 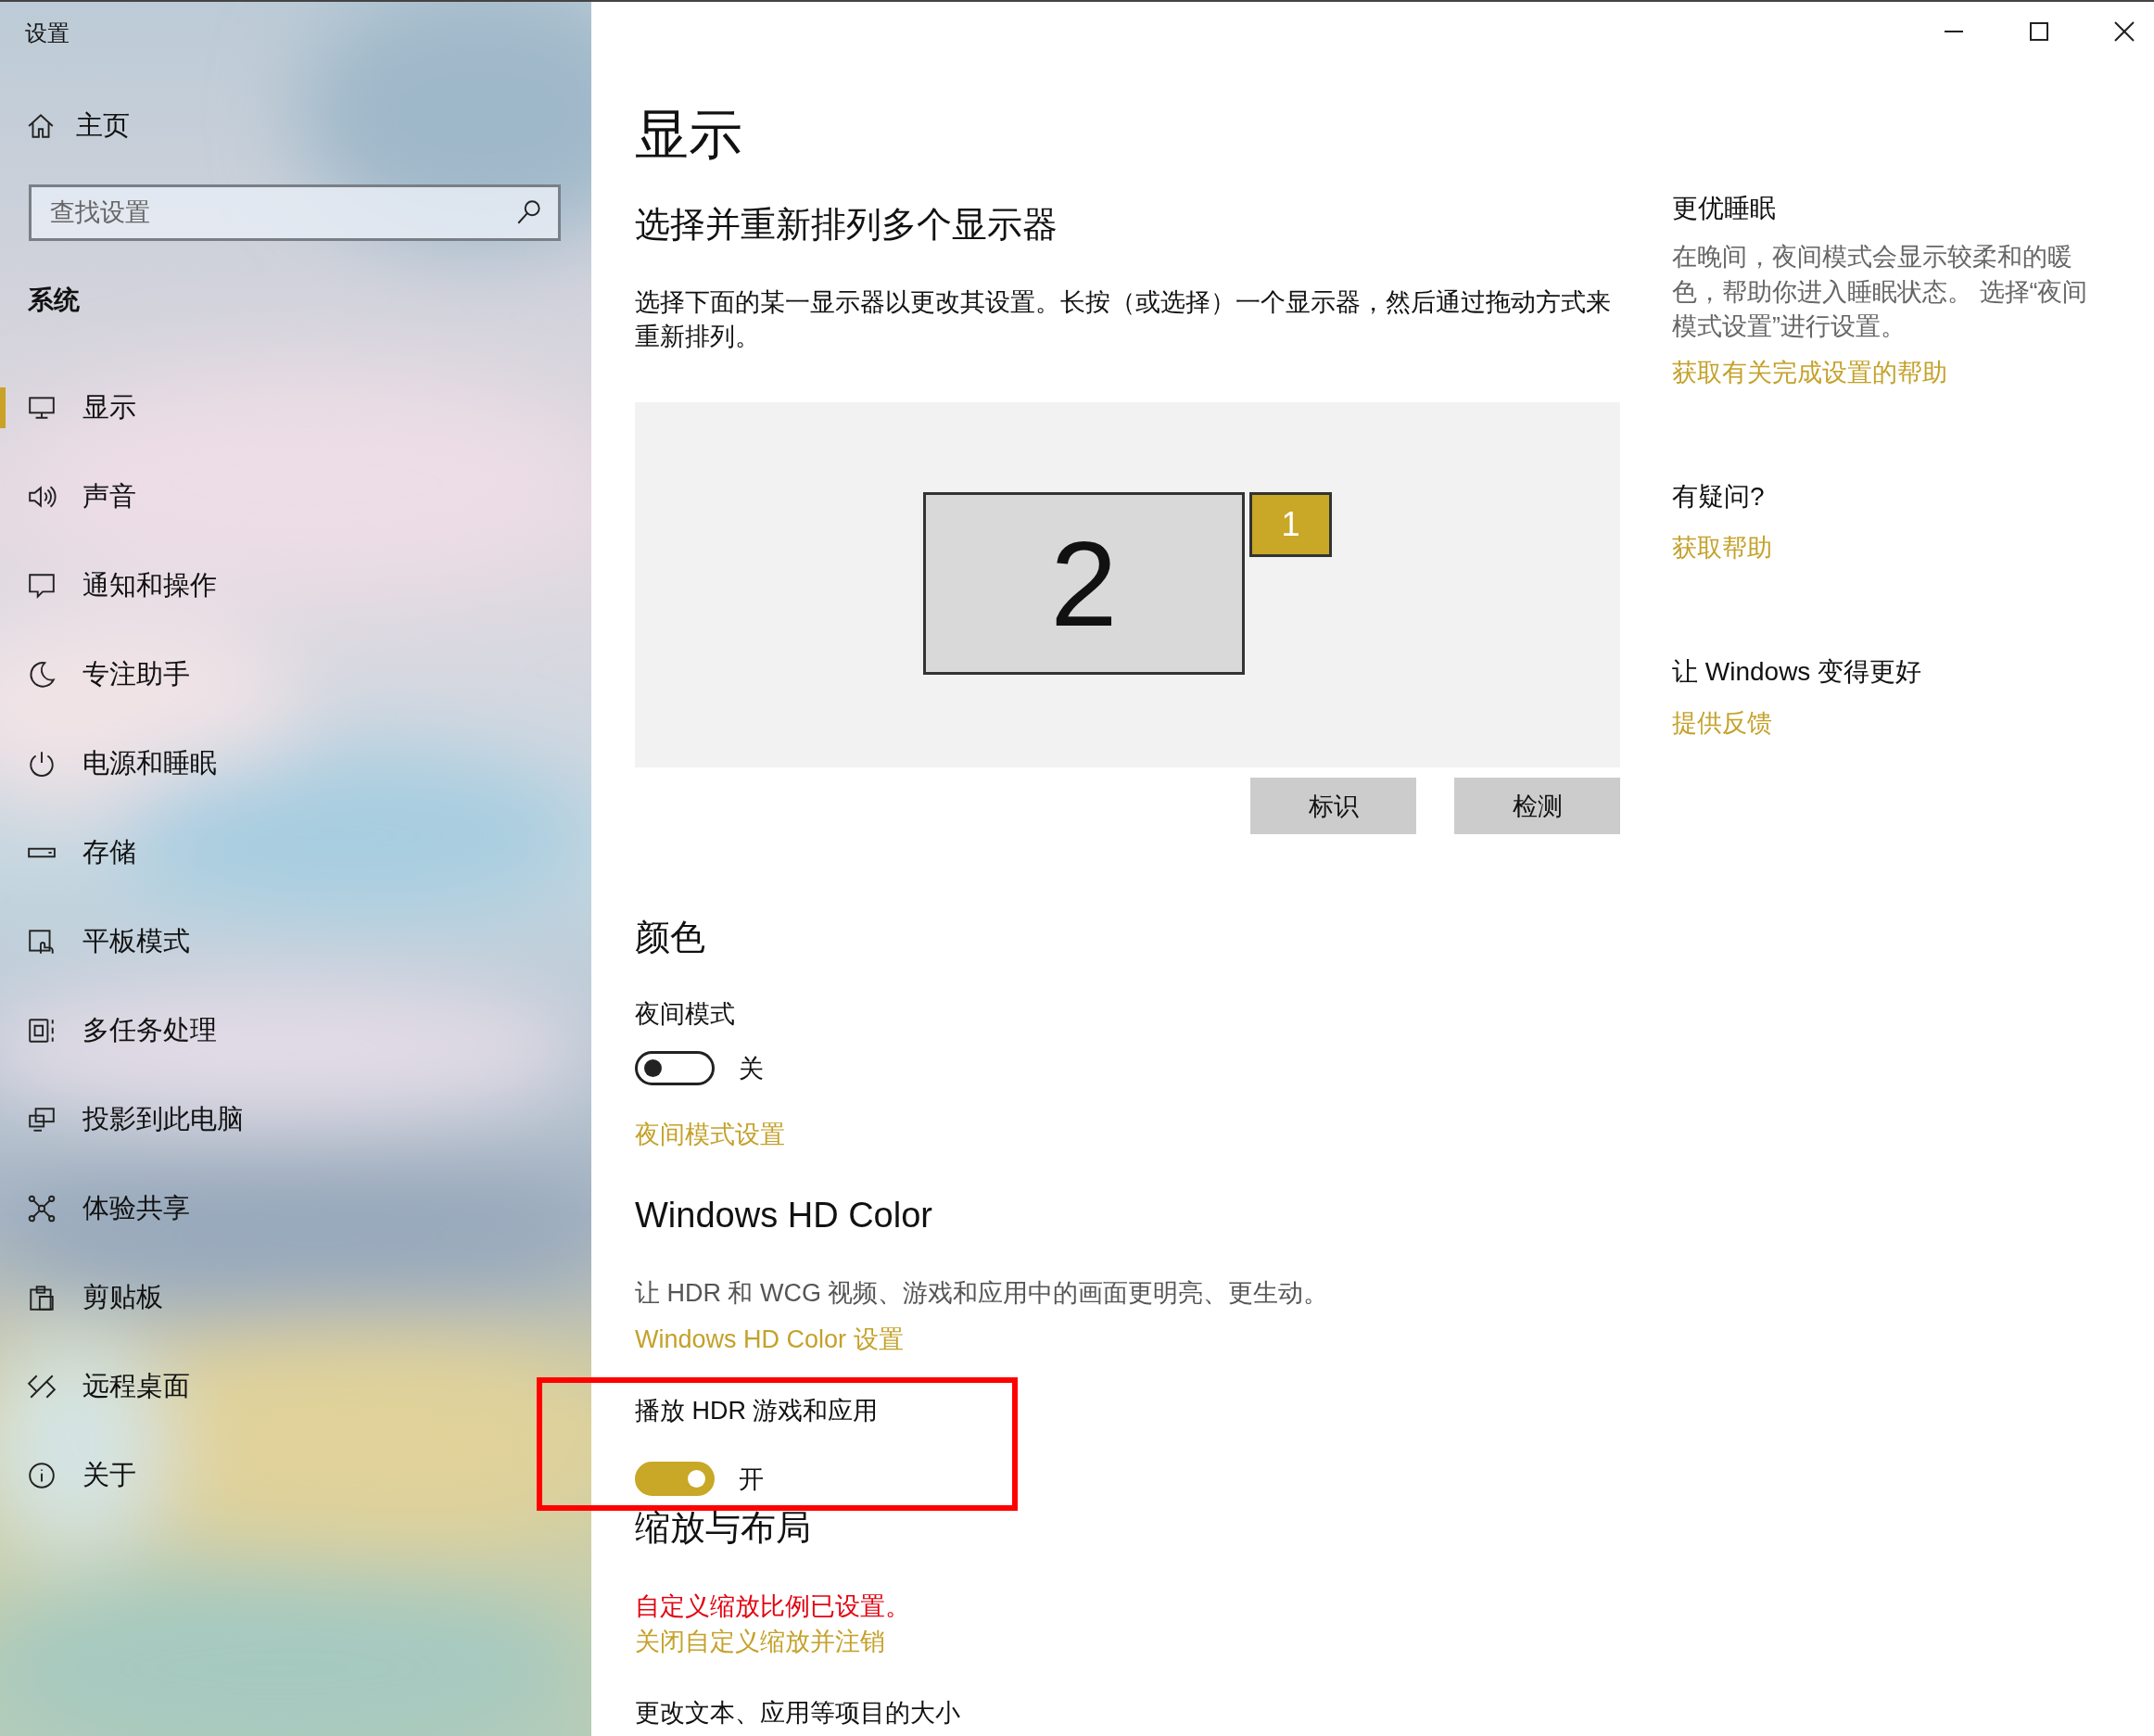 I want to click on sidebar-item: 远程桌面, so click(x=108, y=1386).